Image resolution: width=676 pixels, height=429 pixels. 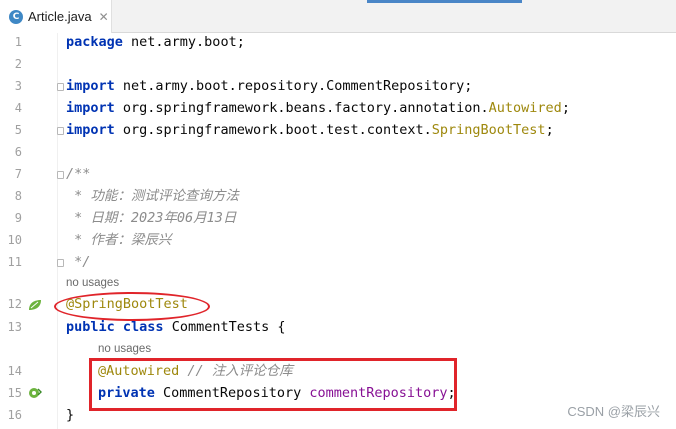 What do you see at coordinates (14, 240) in the screenshot?
I see `line-number: 10` at bounding box center [14, 240].